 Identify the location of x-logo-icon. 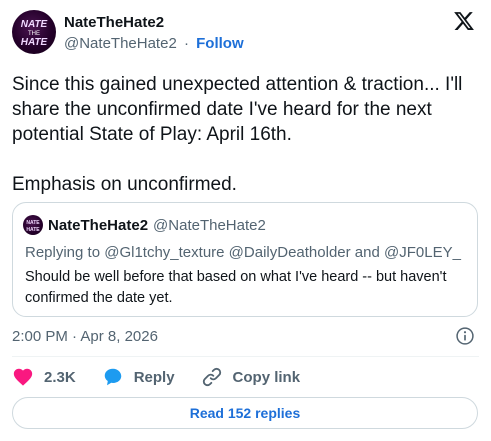
(464, 21).